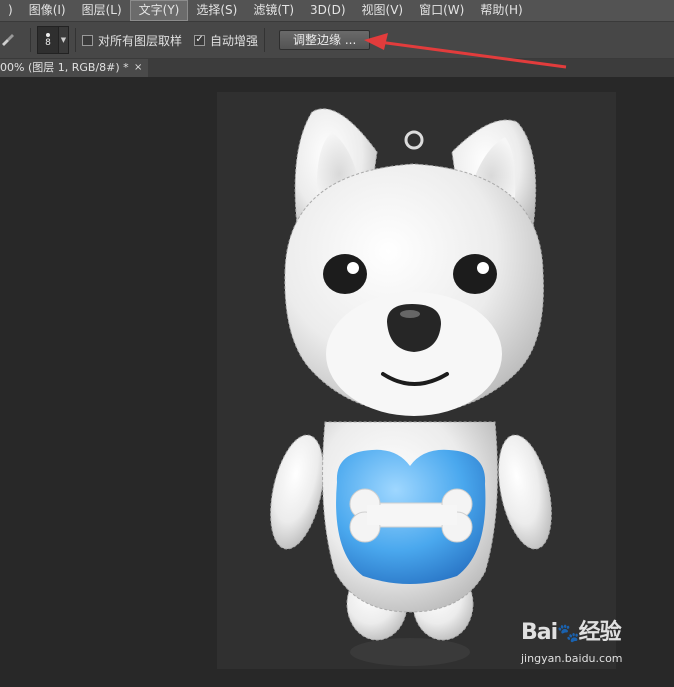  Describe the element at coordinates (410, 314) in the screenshot. I see `nose-highlight` at that location.